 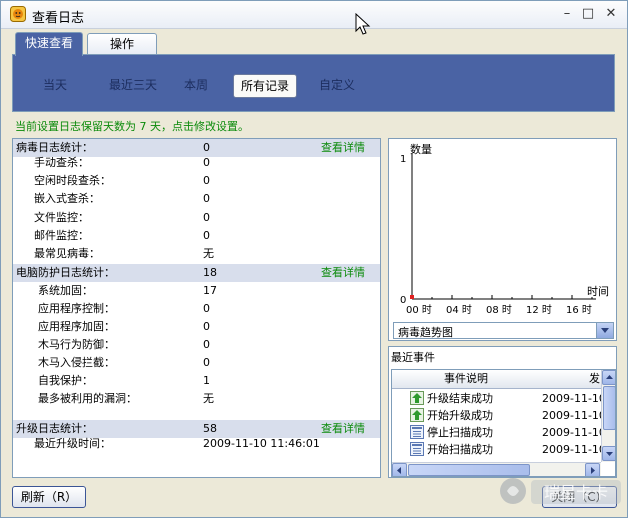 What do you see at coordinates (460, 415) in the screenshot?
I see `event-description: 开始升级成功` at bounding box center [460, 415].